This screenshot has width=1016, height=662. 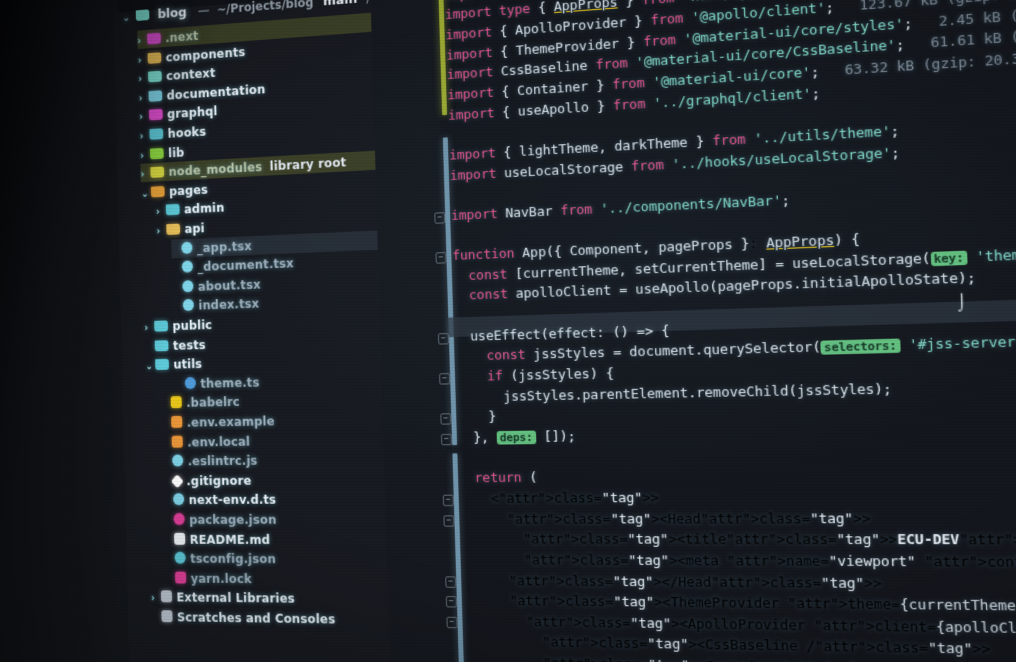 What do you see at coordinates (182, 36) in the screenshot?
I see `tree-item-label: .next` at bounding box center [182, 36].